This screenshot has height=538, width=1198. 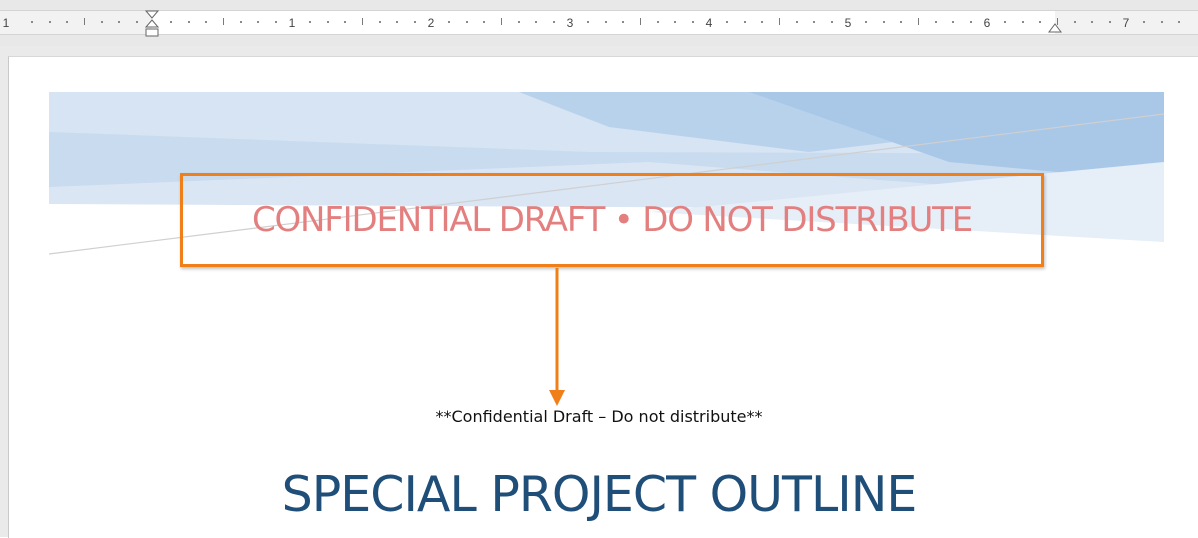 I want to click on ruler-label: 5, so click(x=848, y=23).